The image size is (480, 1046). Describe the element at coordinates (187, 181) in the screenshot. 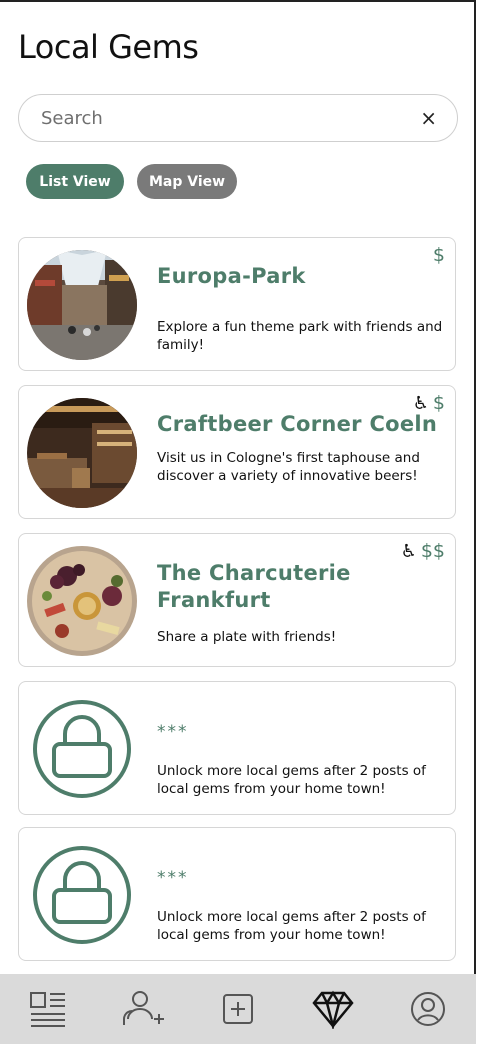

I see `map-view-button: Map View` at that location.